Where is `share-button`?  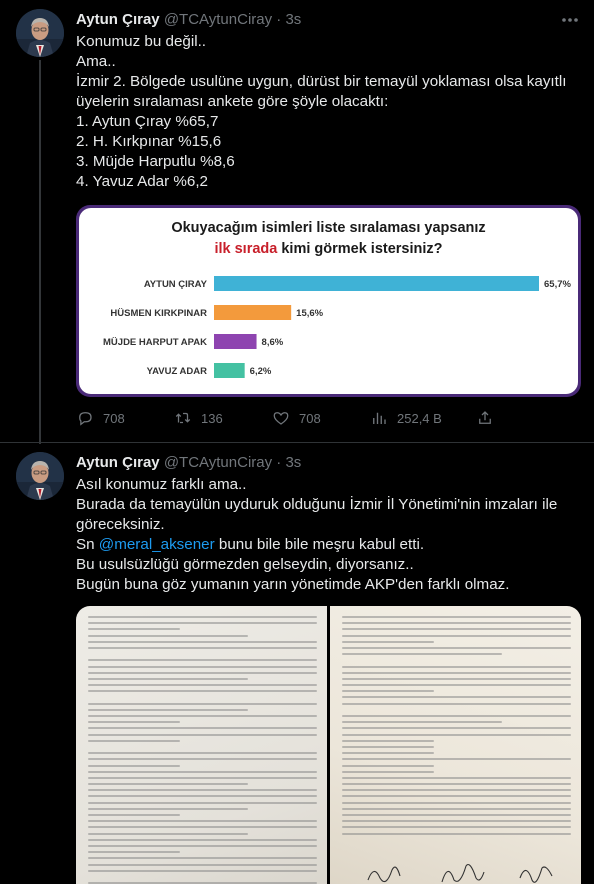
share-button is located at coordinates (489, 418).